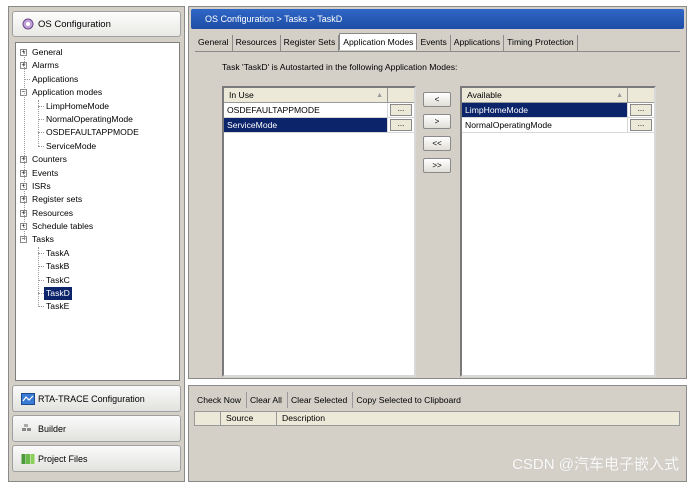 The width and height of the screenshot is (693, 487). Describe the element at coordinates (478, 418) in the screenshot. I see `check-column-description: Description` at that location.